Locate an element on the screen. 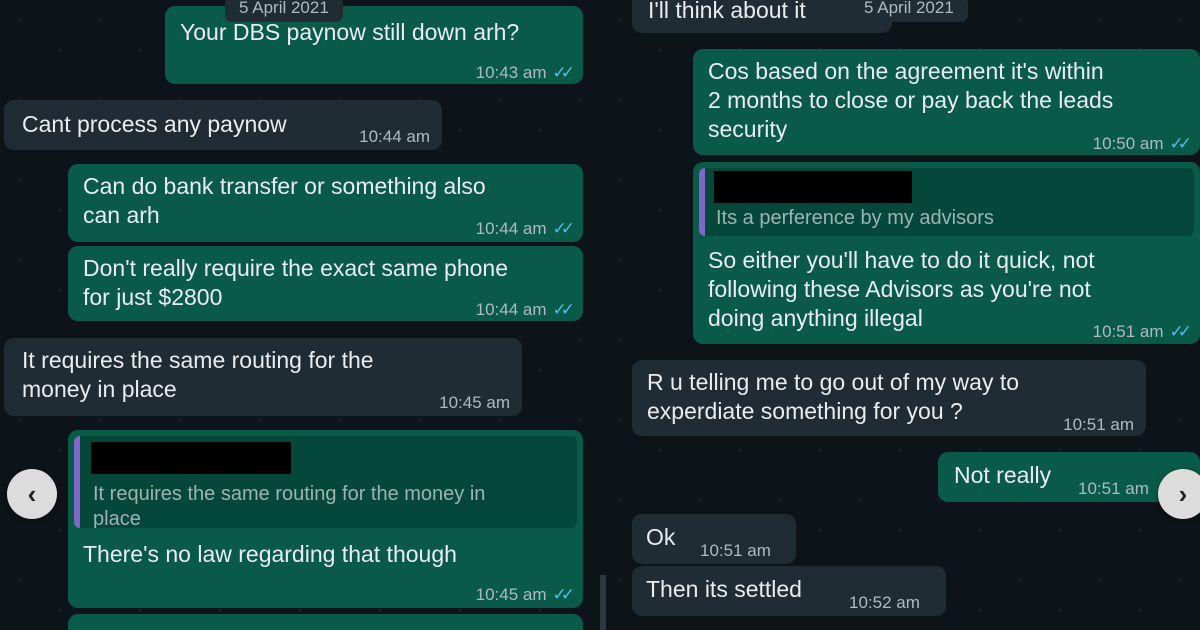  message-text: Ok is located at coordinates (661, 537).